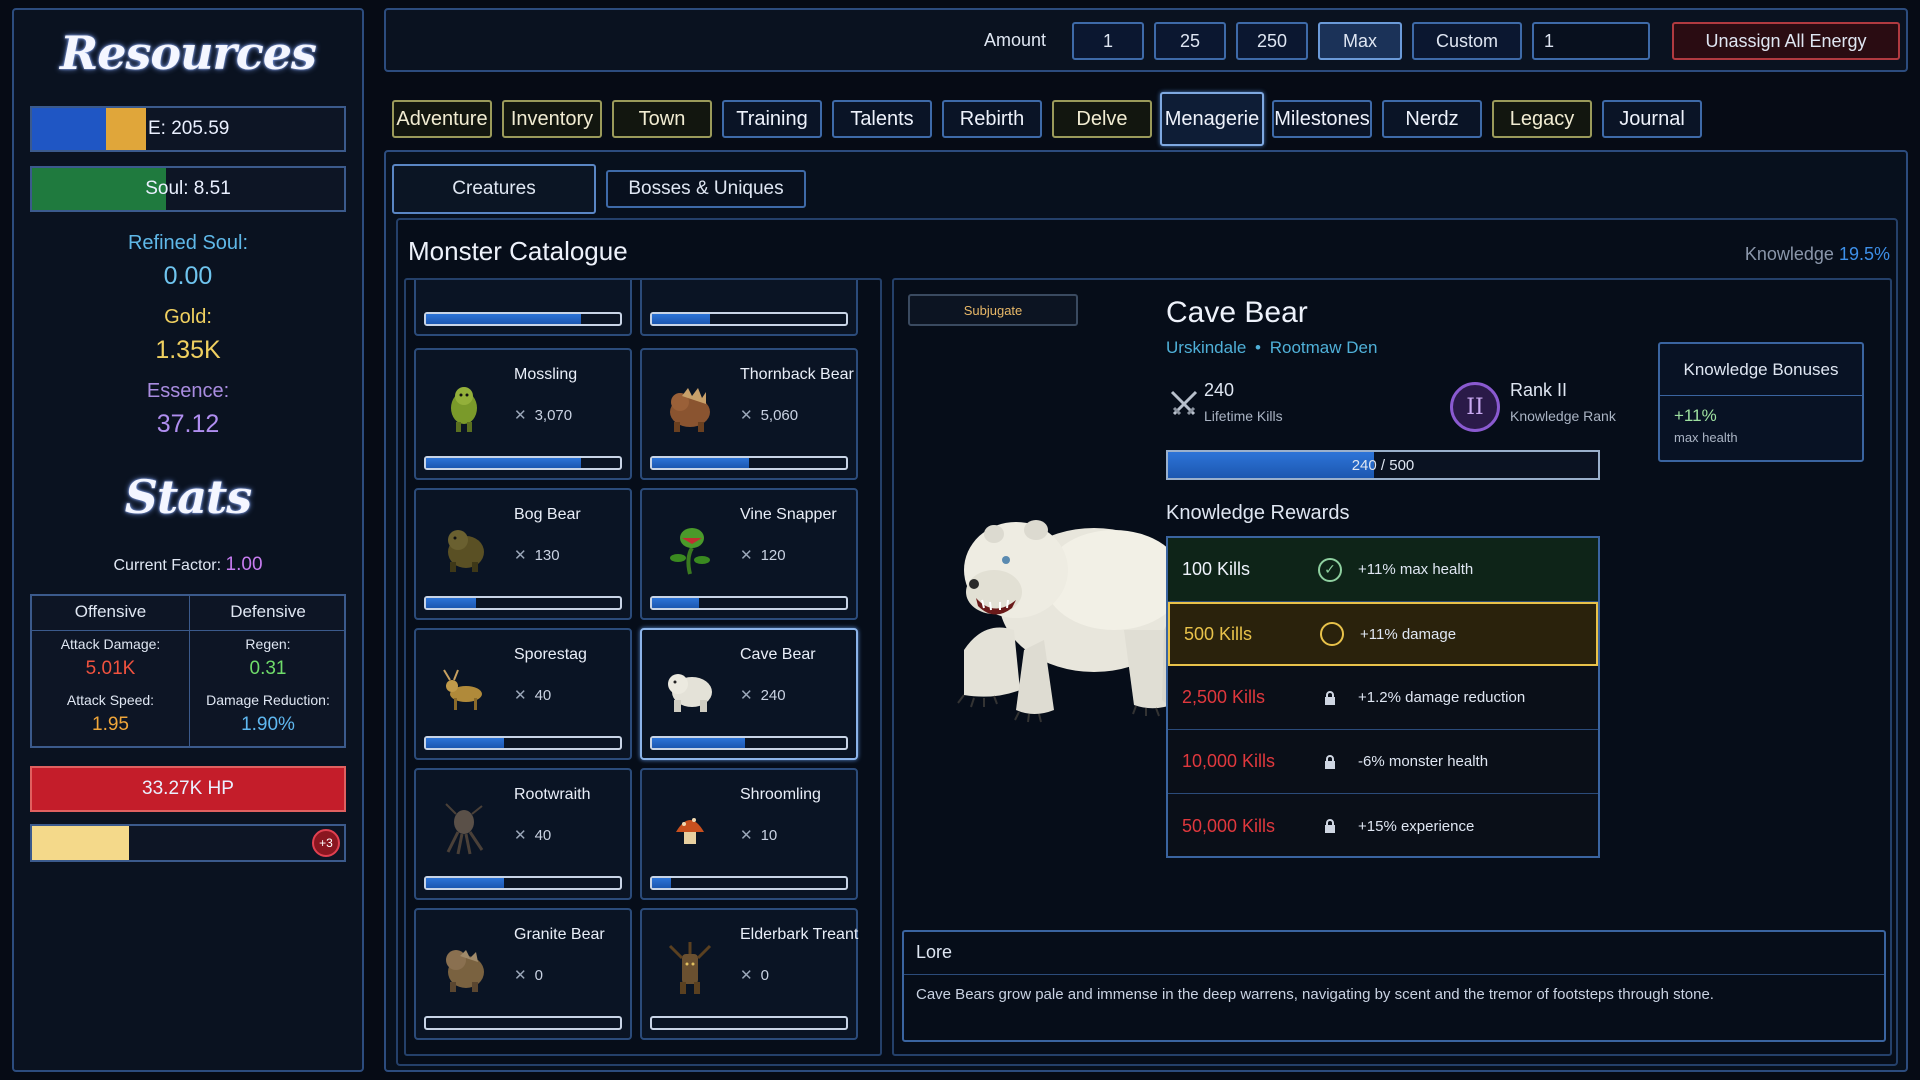 Image resolution: width=1920 pixels, height=1080 pixels. I want to click on xp-badge: +3, so click(326, 843).